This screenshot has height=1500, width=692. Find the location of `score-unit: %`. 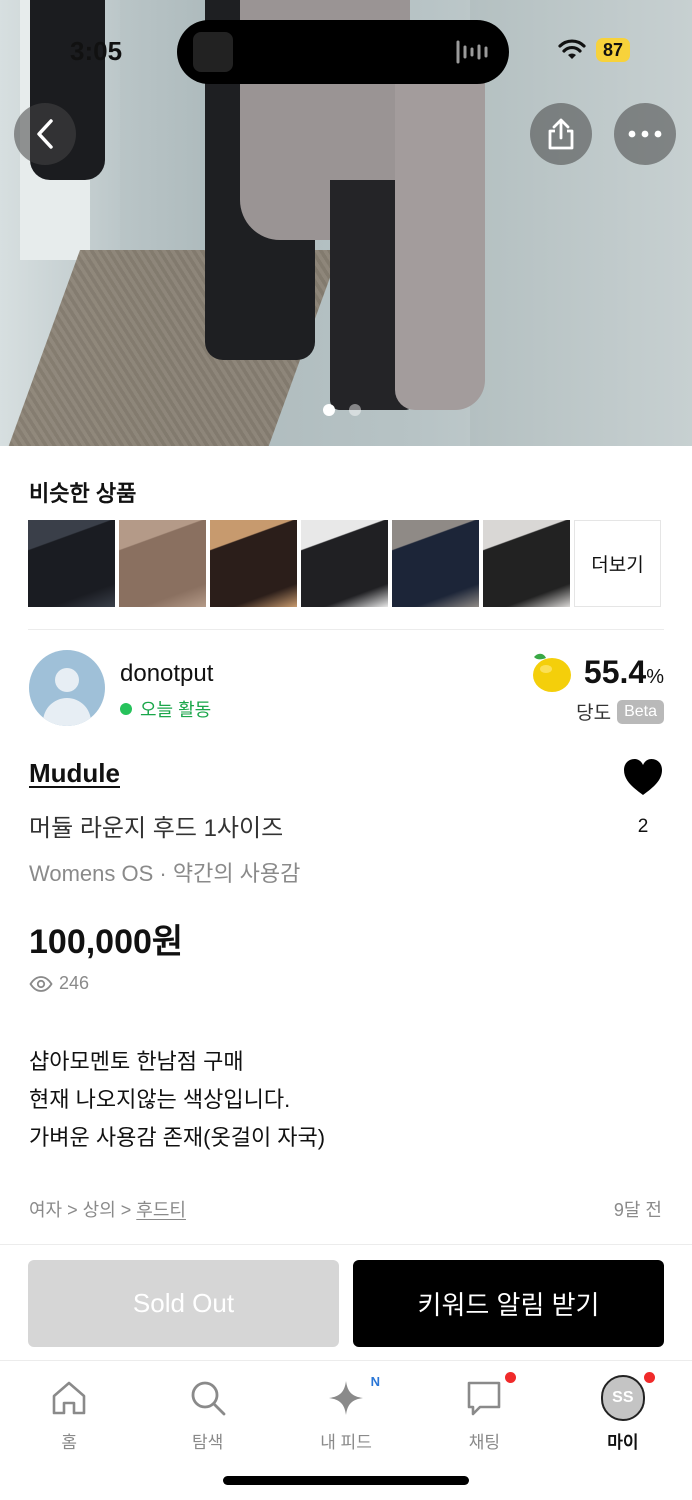

score-unit: % is located at coordinates (655, 676).